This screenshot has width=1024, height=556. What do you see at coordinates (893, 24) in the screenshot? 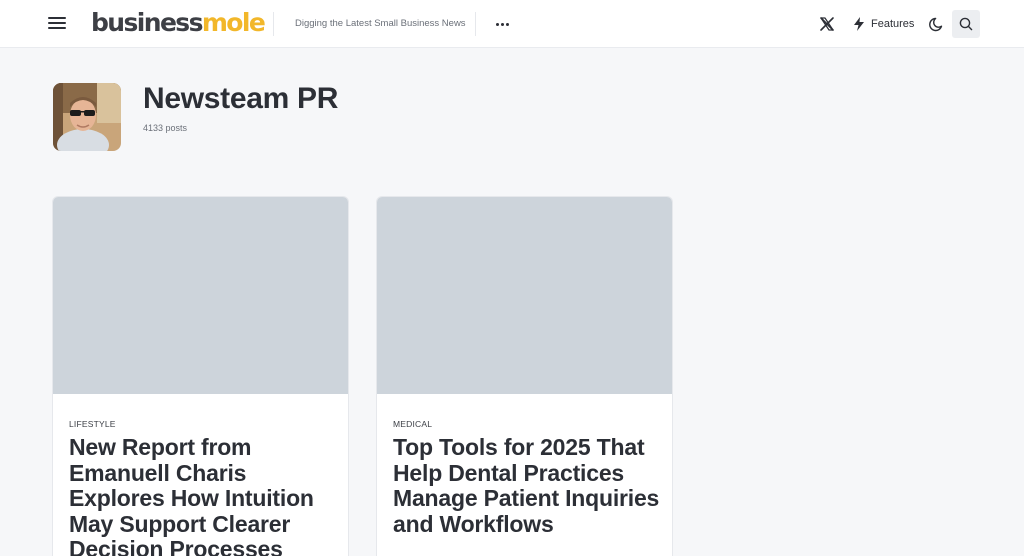
I see `features-label: Features` at bounding box center [893, 24].